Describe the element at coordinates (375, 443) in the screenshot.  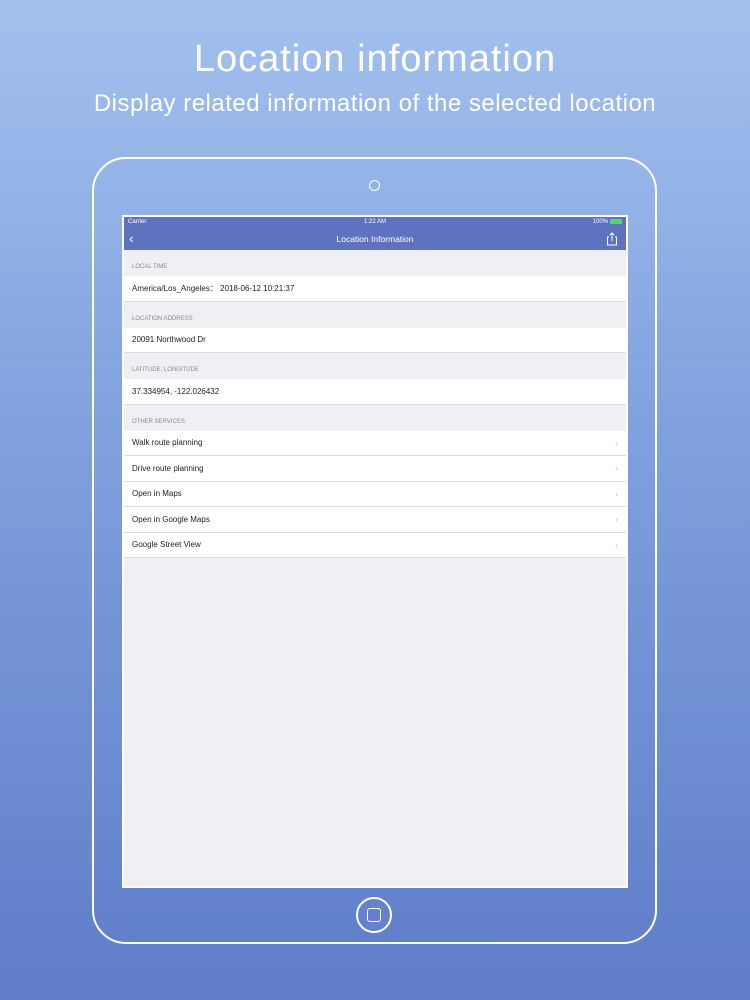
I see `service-walk-route: Walk route planning ›` at that location.